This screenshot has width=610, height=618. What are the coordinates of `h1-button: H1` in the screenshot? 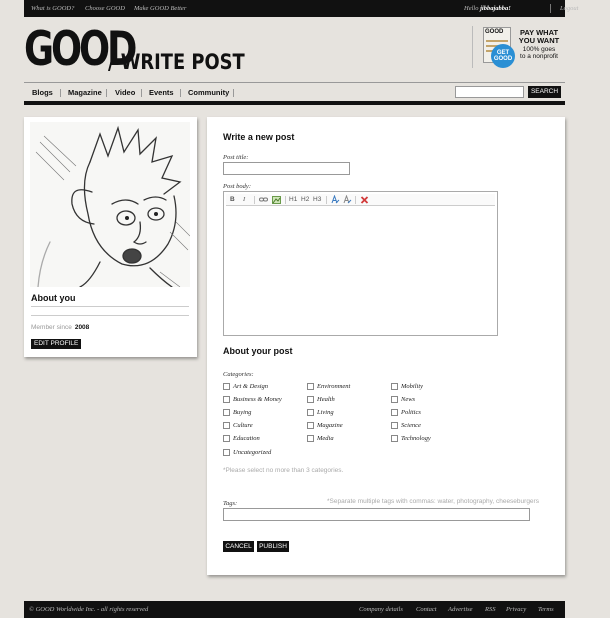 It's located at (293, 200).